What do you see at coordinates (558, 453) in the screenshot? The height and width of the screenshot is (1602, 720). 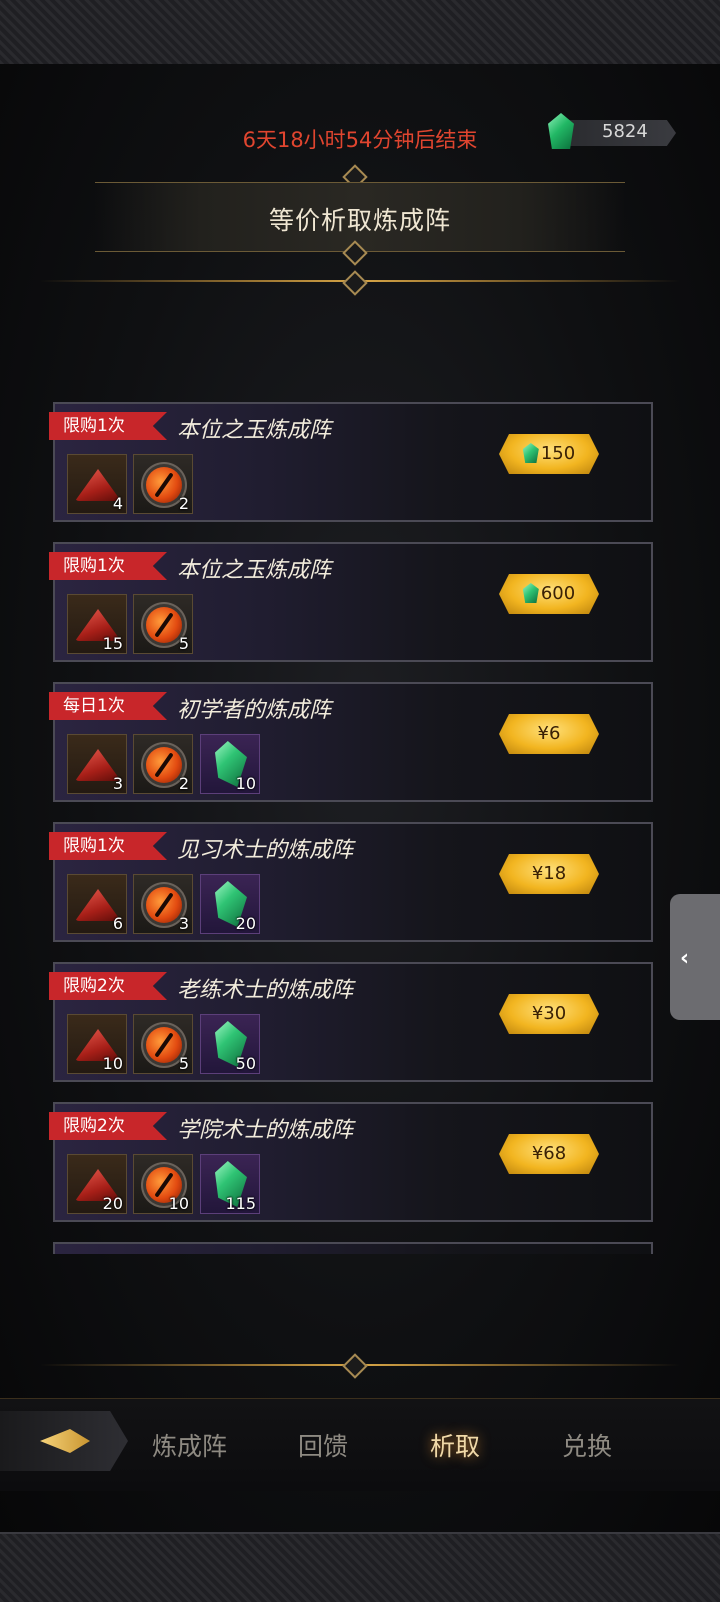 I see `price-label: 150` at bounding box center [558, 453].